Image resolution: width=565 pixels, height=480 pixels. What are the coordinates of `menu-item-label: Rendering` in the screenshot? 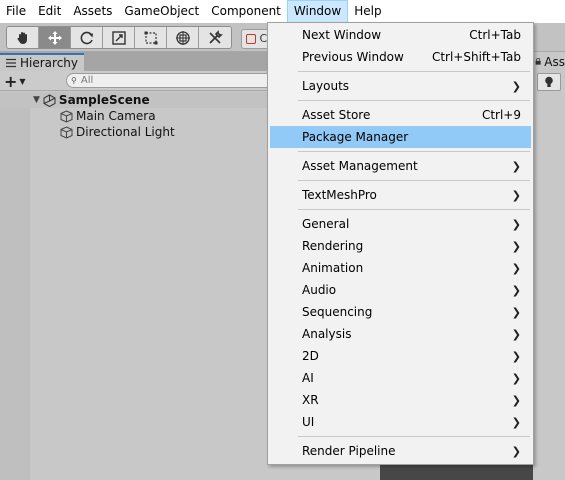 It's located at (333, 246).